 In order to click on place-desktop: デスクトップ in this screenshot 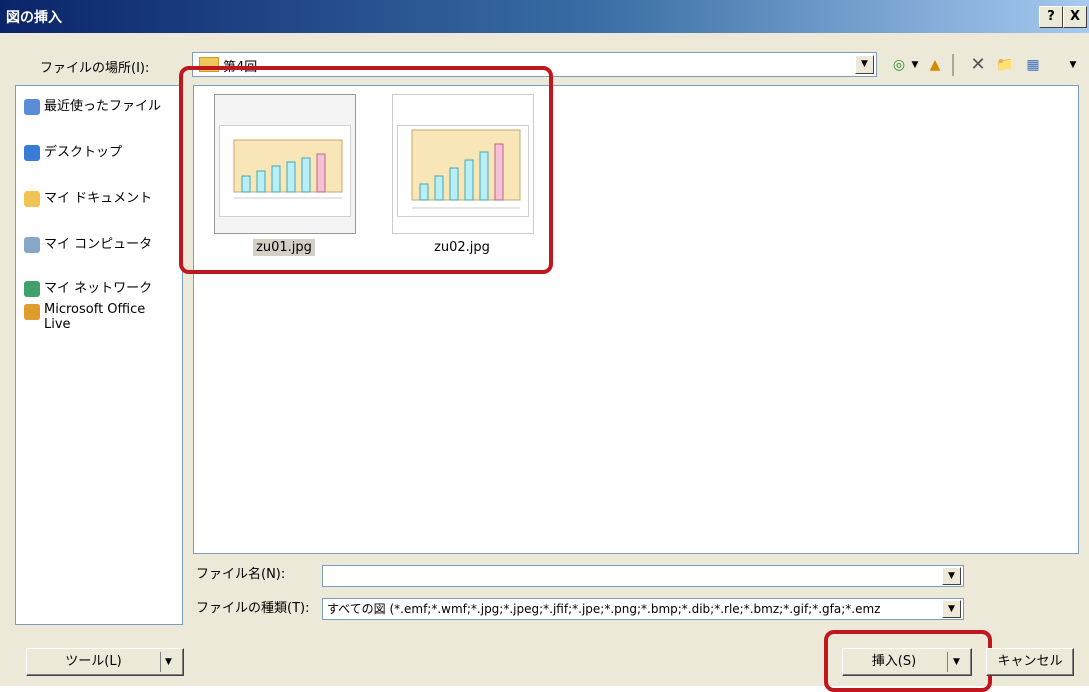, I will do `click(73, 156)`.